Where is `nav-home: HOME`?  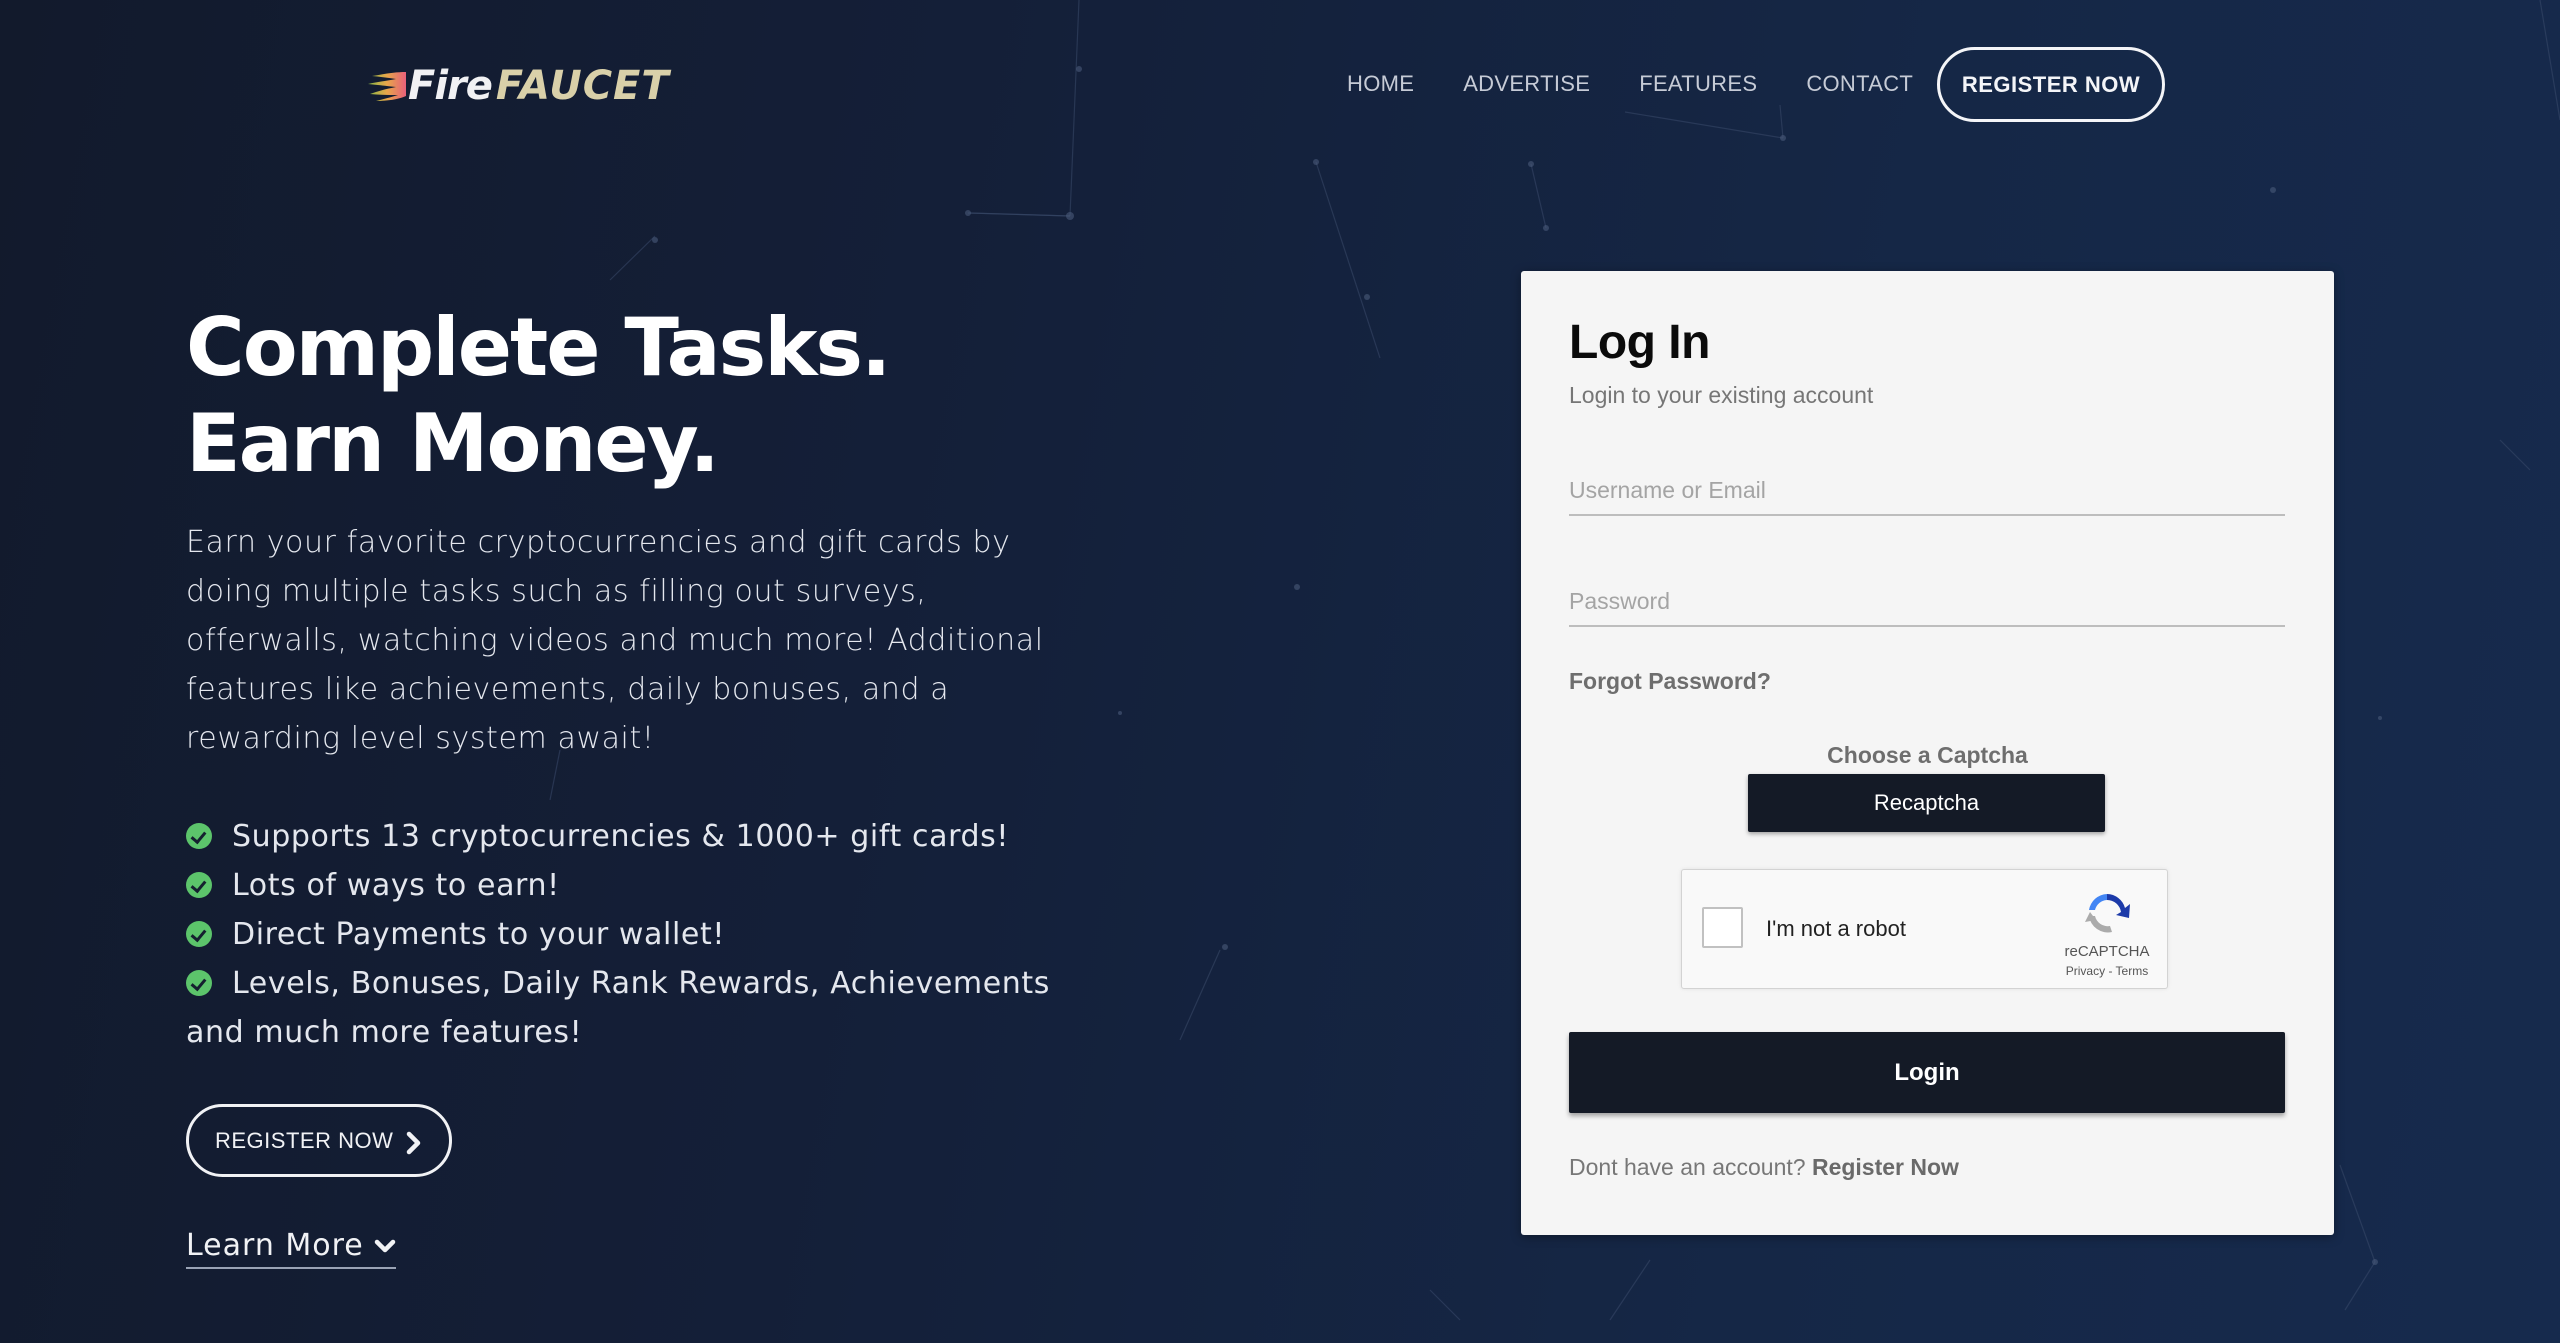
nav-home: HOME is located at coordinates (1380, 84).